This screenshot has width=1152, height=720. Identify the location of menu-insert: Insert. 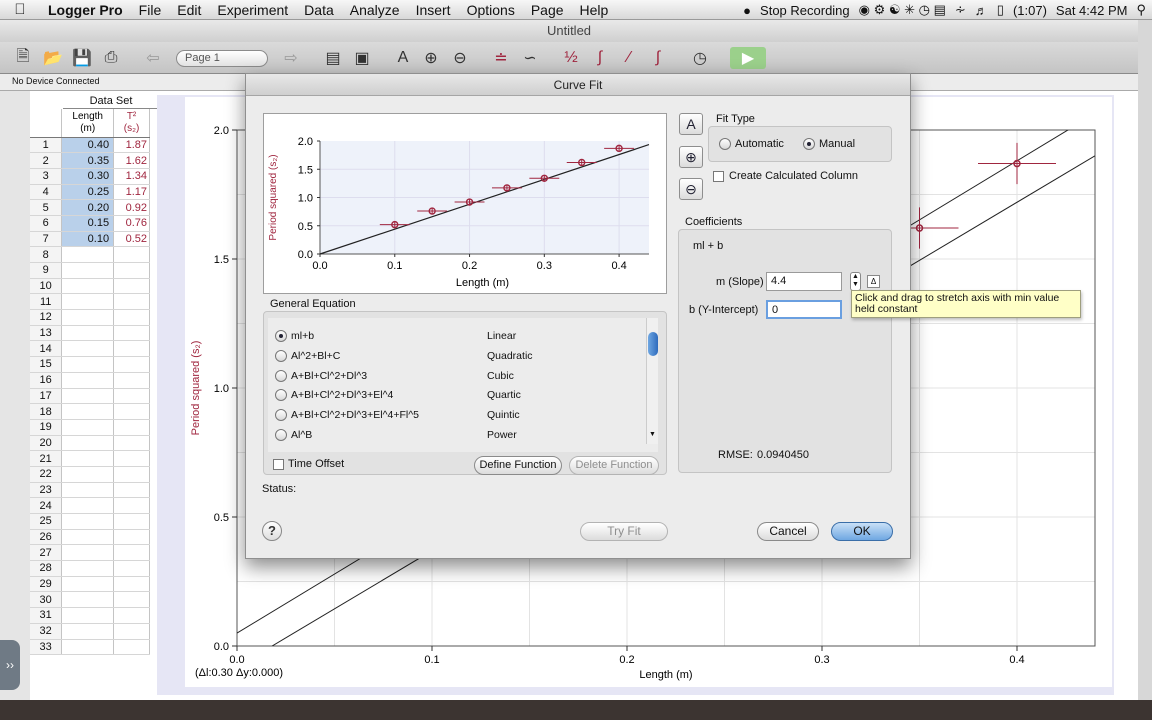
(433, 10).